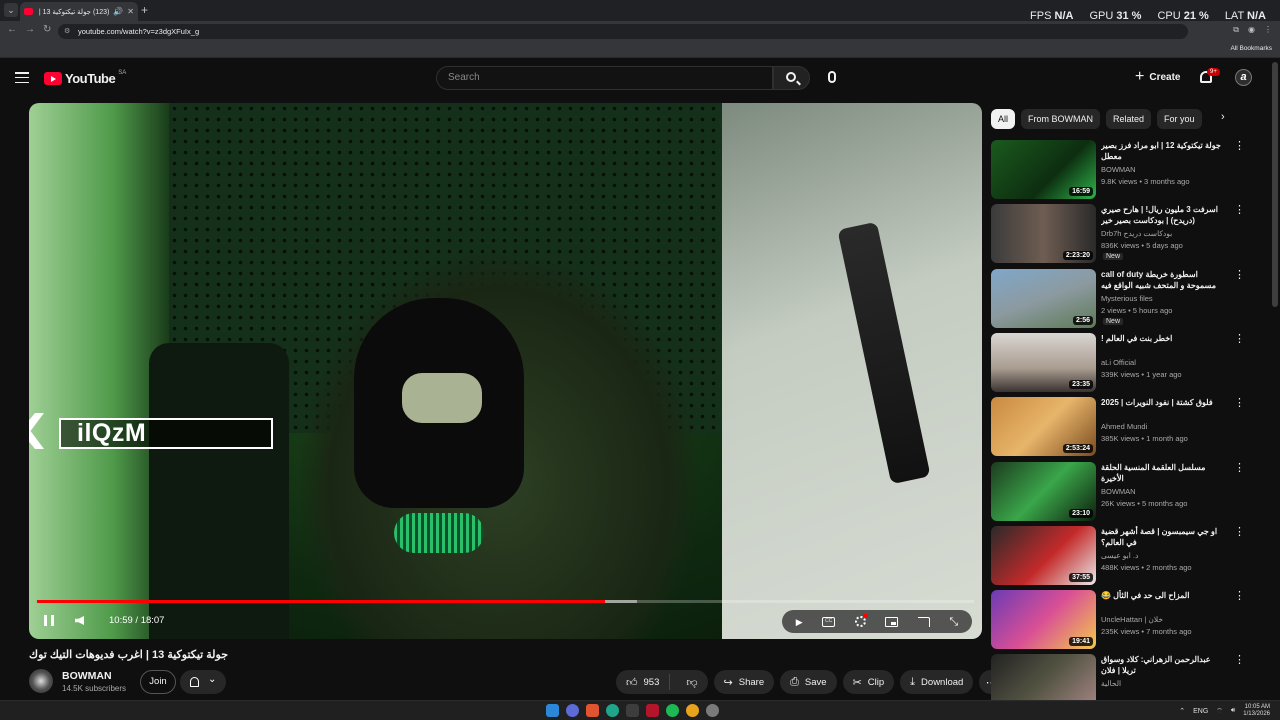 This screenshot has width=1280, height=720. What do you see at coordinates (1243, 77) in the screenshot?
I see `avatar: a` at bounding box center [1243, 77].